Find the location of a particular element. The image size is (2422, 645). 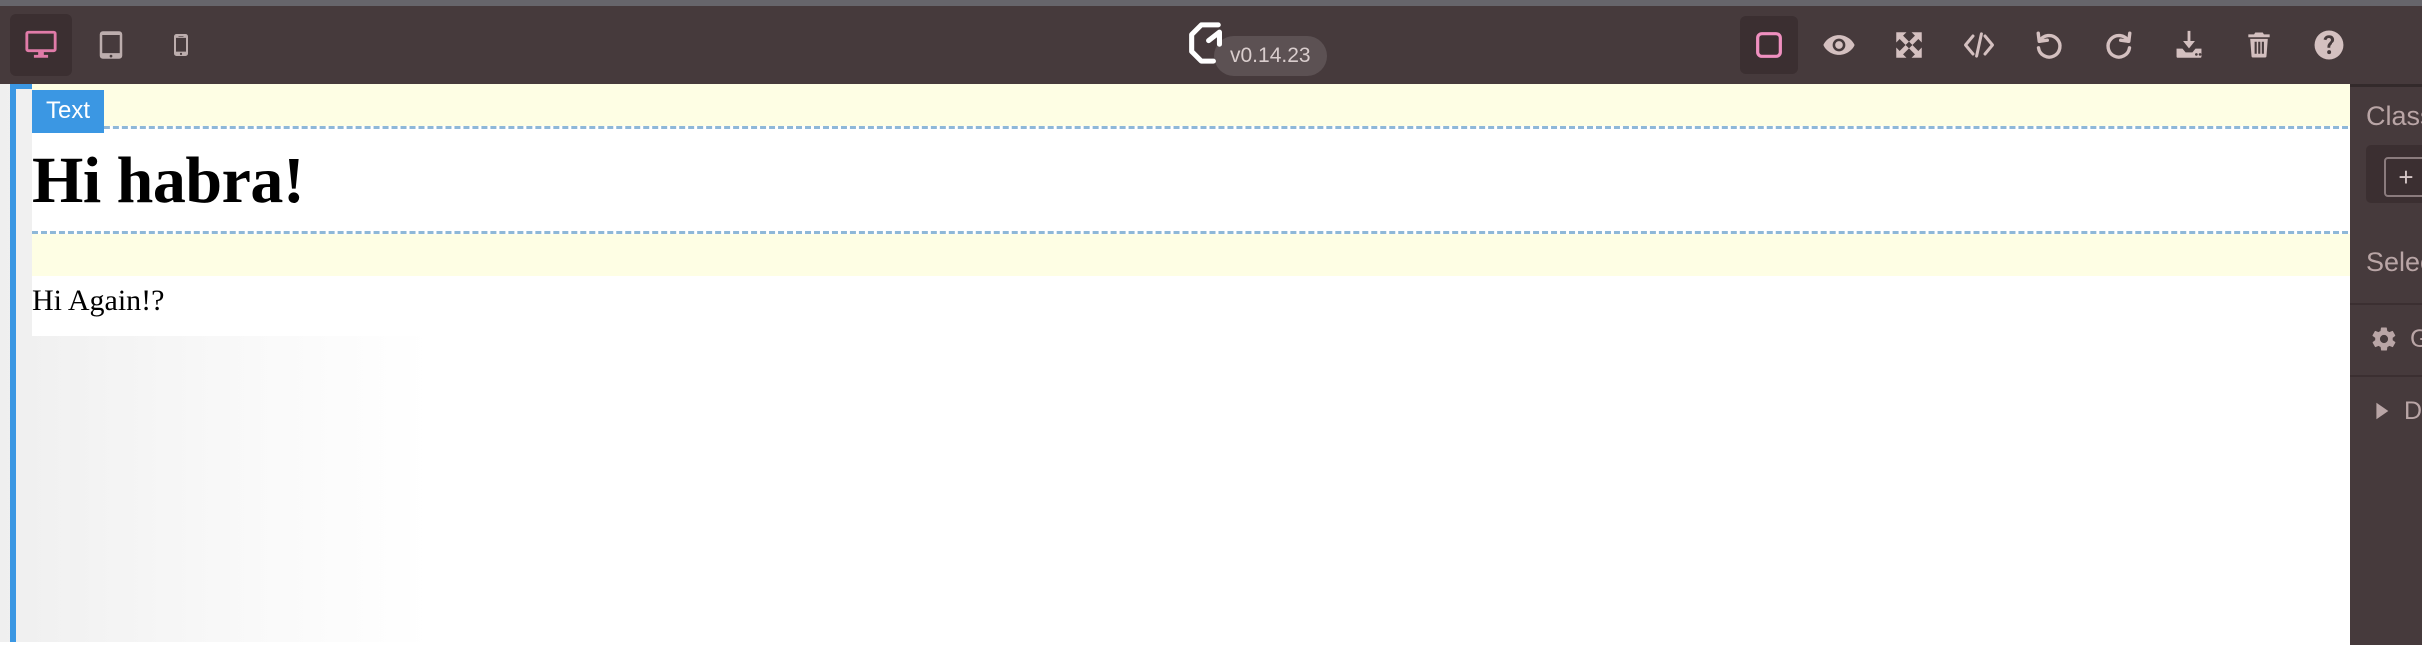

desktop-icon is located at coordinates (41, 45).